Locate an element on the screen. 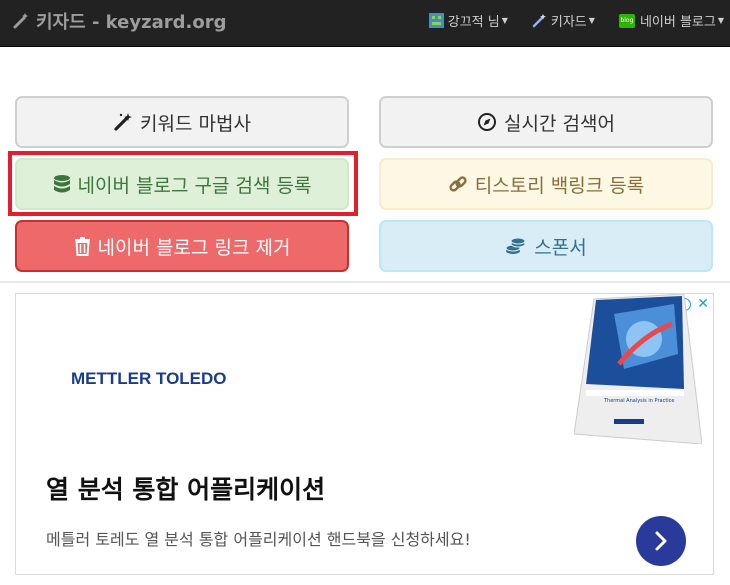 The image size is (730, 585). book-cover-image: Thermal Analysis in Practice is located at coordinates (638, 369).